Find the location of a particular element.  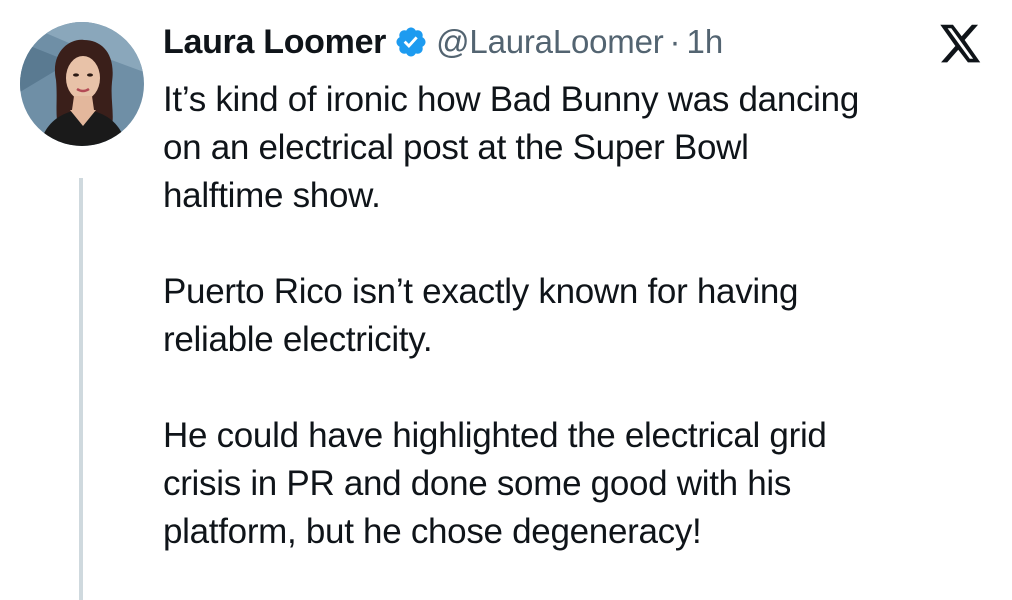

verified-badge-icon is located at coordinates (411, 42).